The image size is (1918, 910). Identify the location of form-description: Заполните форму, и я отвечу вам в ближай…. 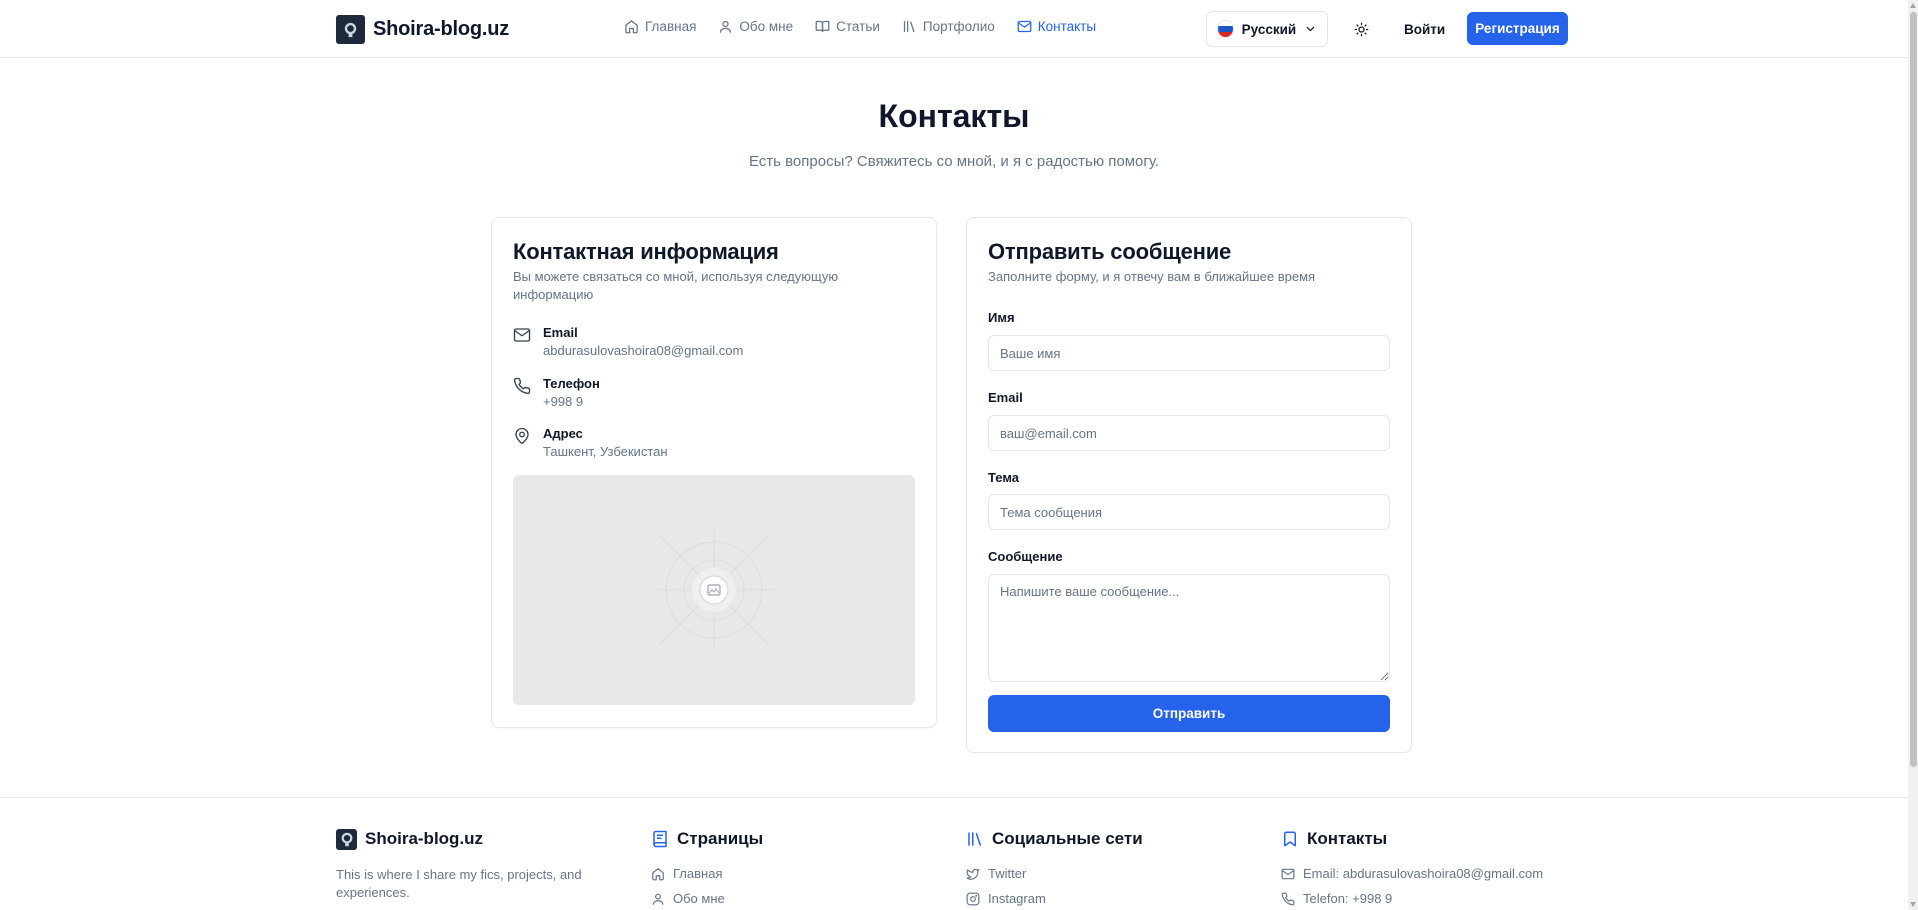
(1152, 276).